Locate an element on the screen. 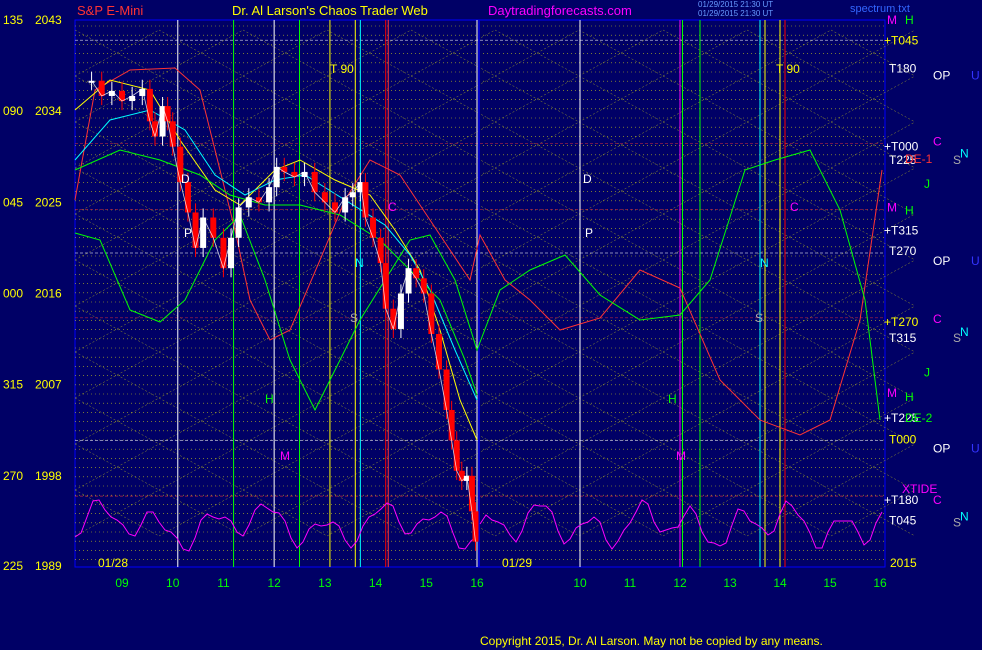 The image size is (982, 650). y-tick-angle: 270 is located at coordinates (13, 476).